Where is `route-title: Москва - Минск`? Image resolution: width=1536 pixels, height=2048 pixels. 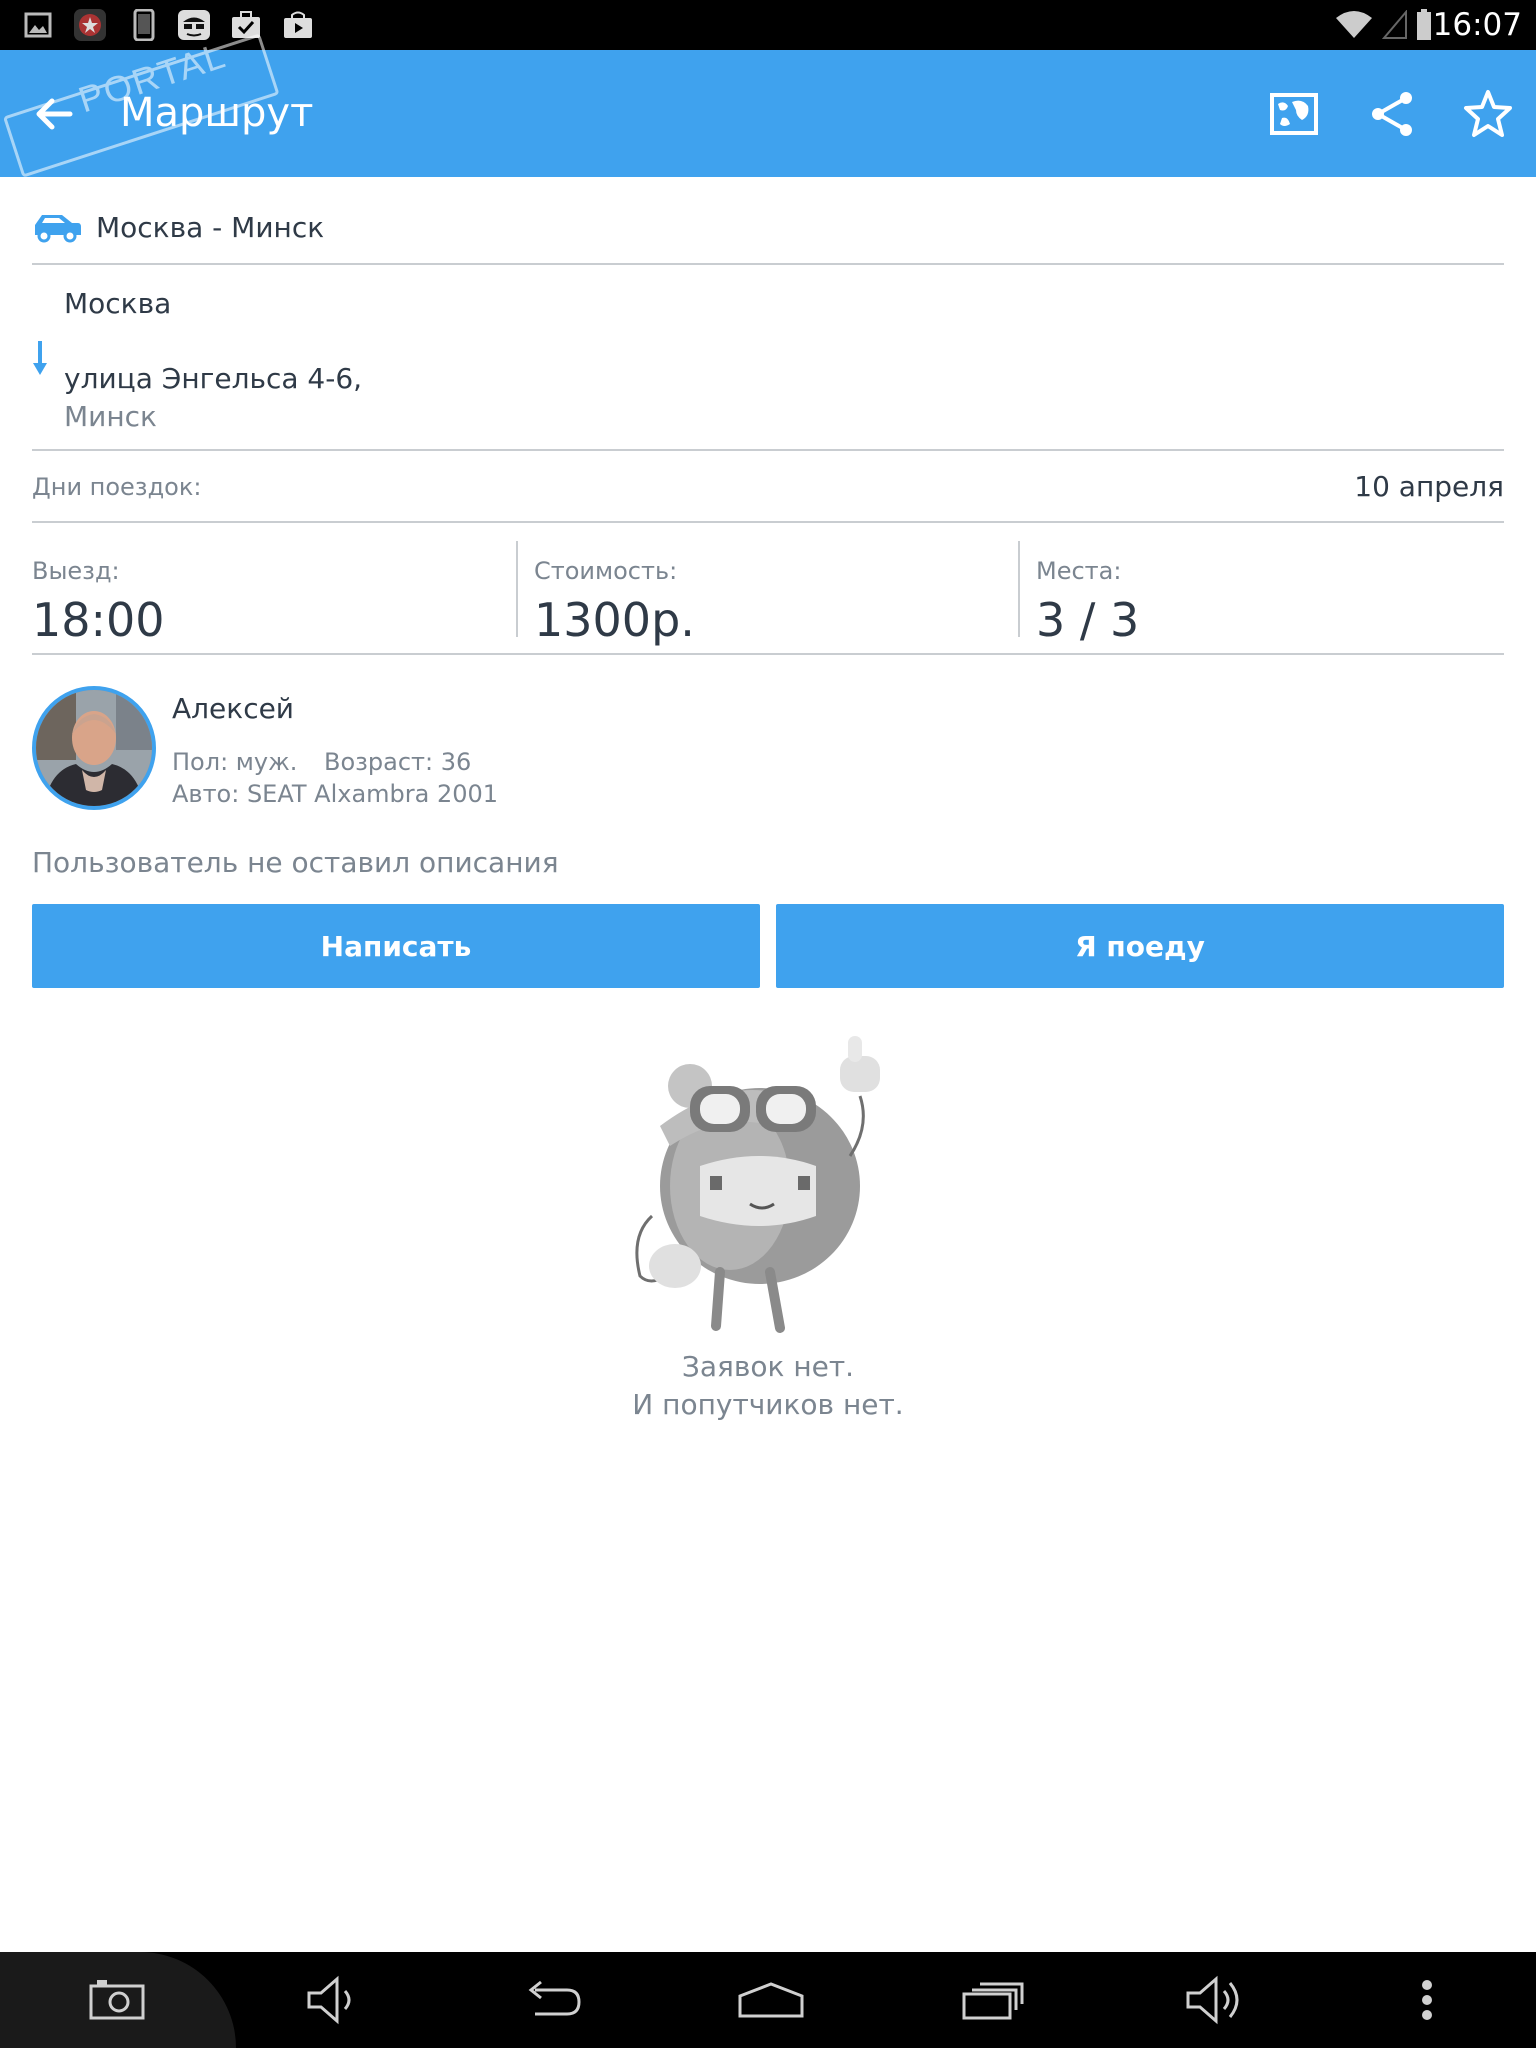
route-title: Москва - Минск is located at coordinates (210, 227).